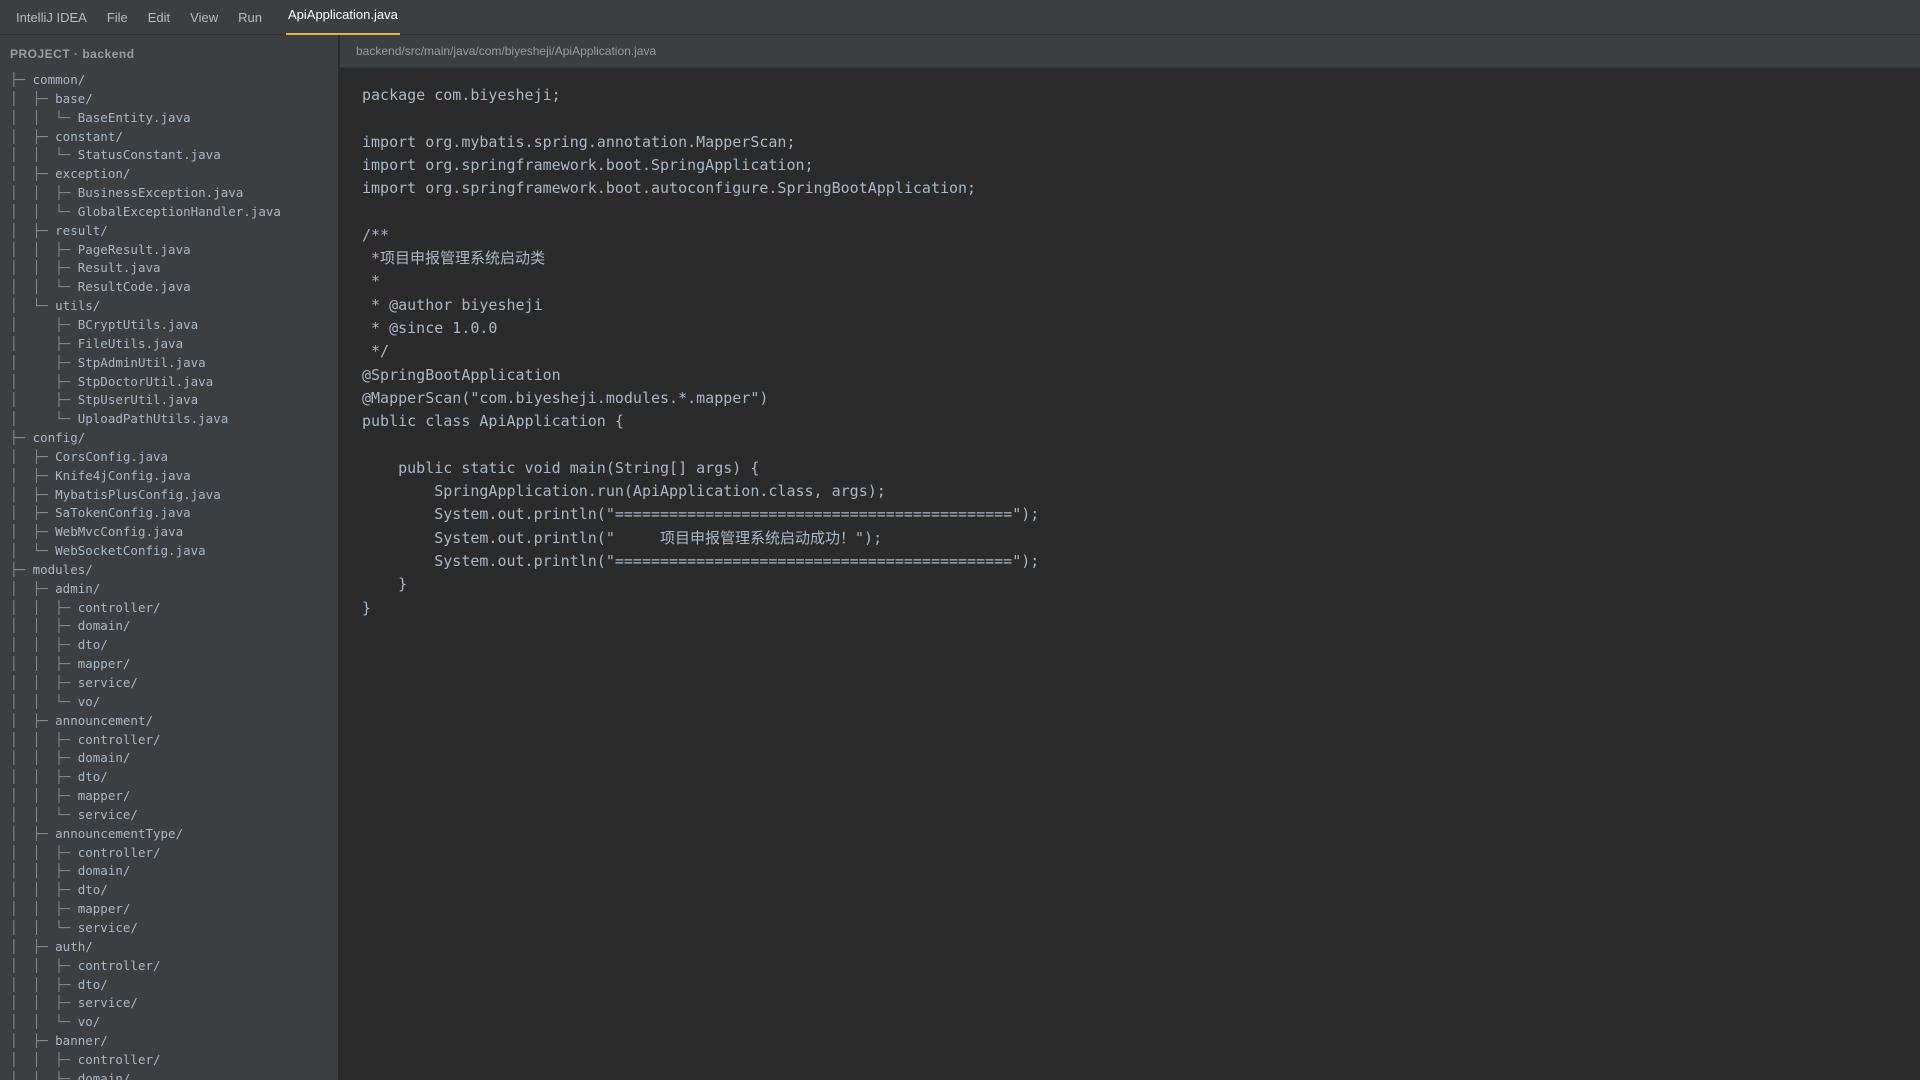 The image size is (1920, 1080). Describe the element at coordinates (174, 250) in the screenshot. I see `tree-file: │ │ ├─ PageResult.java` at that location.